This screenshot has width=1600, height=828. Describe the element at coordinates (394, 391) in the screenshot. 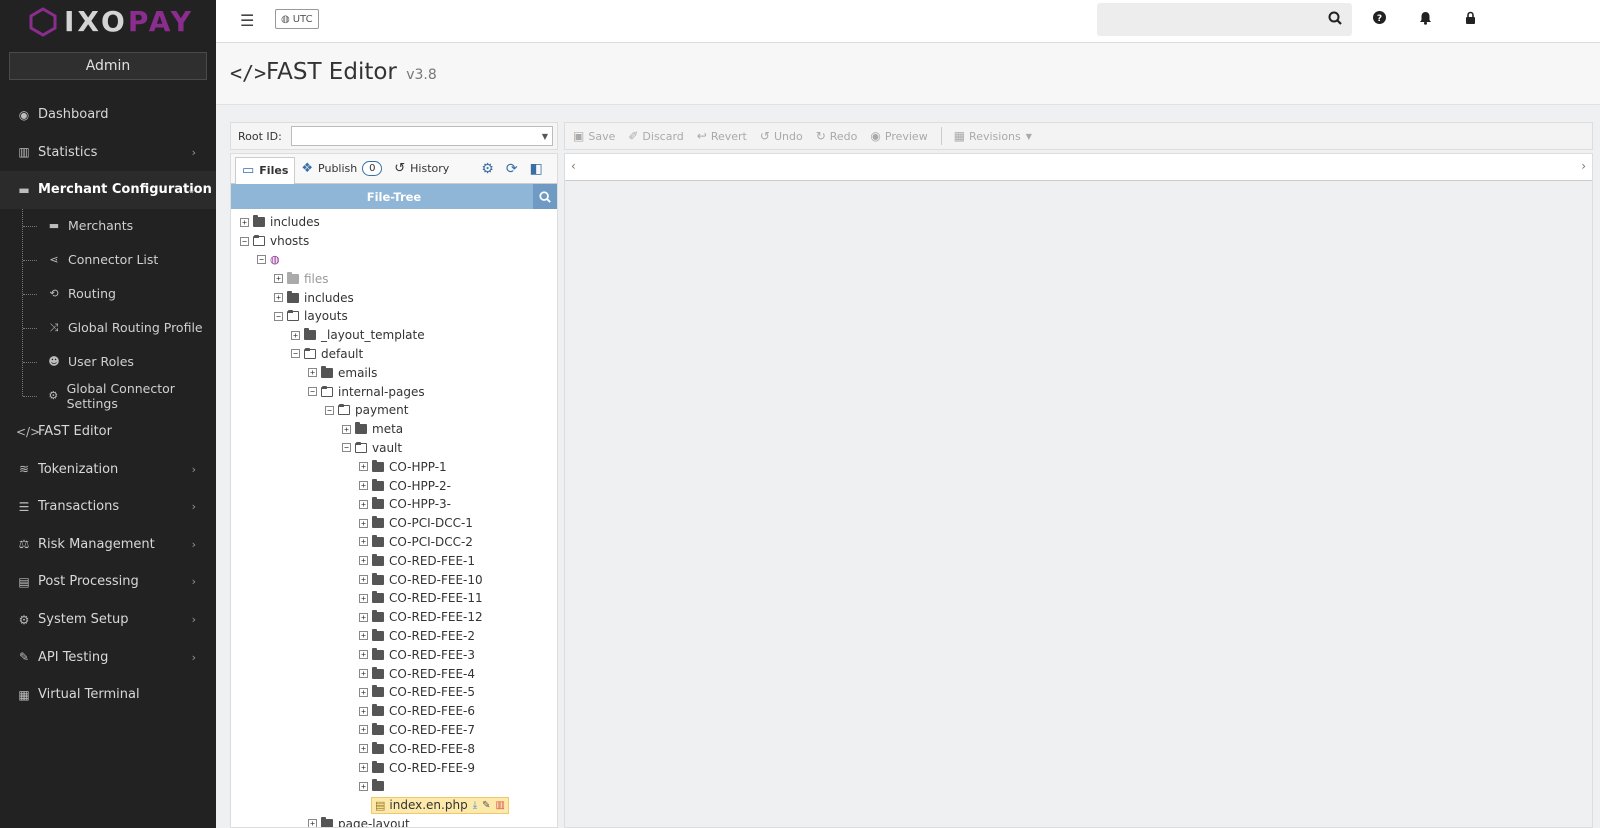

I see `tree-node: − internal-pages` at that location.